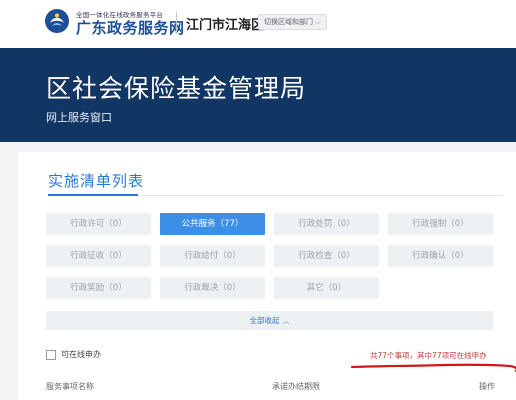 The width and height of the screenshot is (516, 400). What do you see at coordinates (264, 320) in the screenshot?
I see `collapse-all-label: 全部收起` at bounding box center [264, 320].